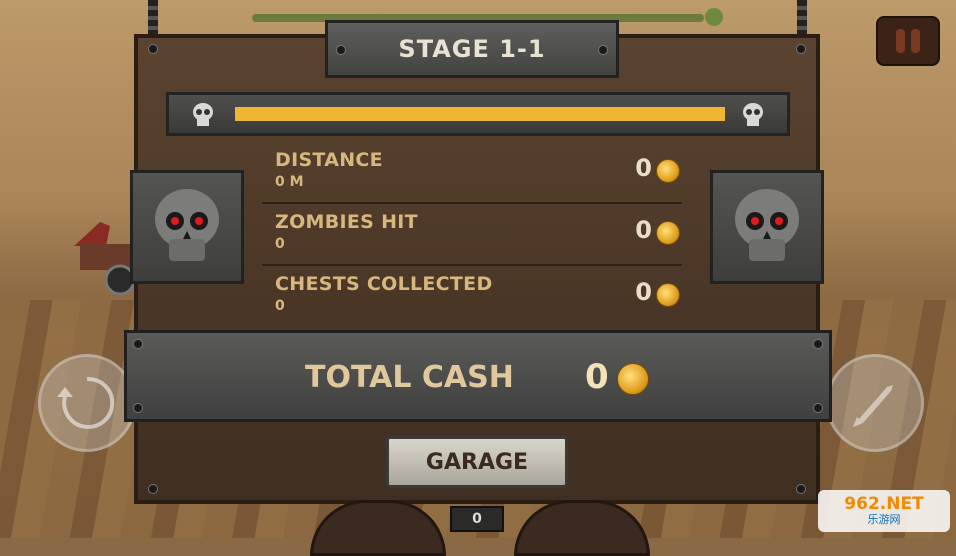  I want to click on total-cash-plate: TOTAL CASH 0, so click(478, 376).